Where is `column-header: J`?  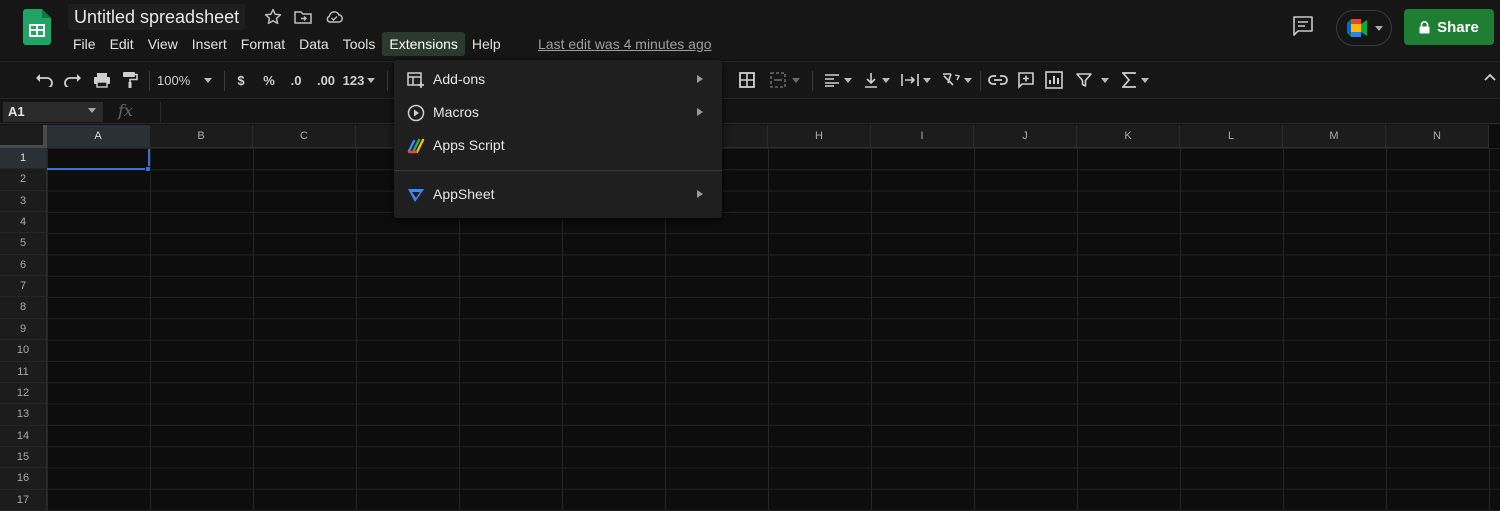 column-header: J is located at coordinates (1025, 136).